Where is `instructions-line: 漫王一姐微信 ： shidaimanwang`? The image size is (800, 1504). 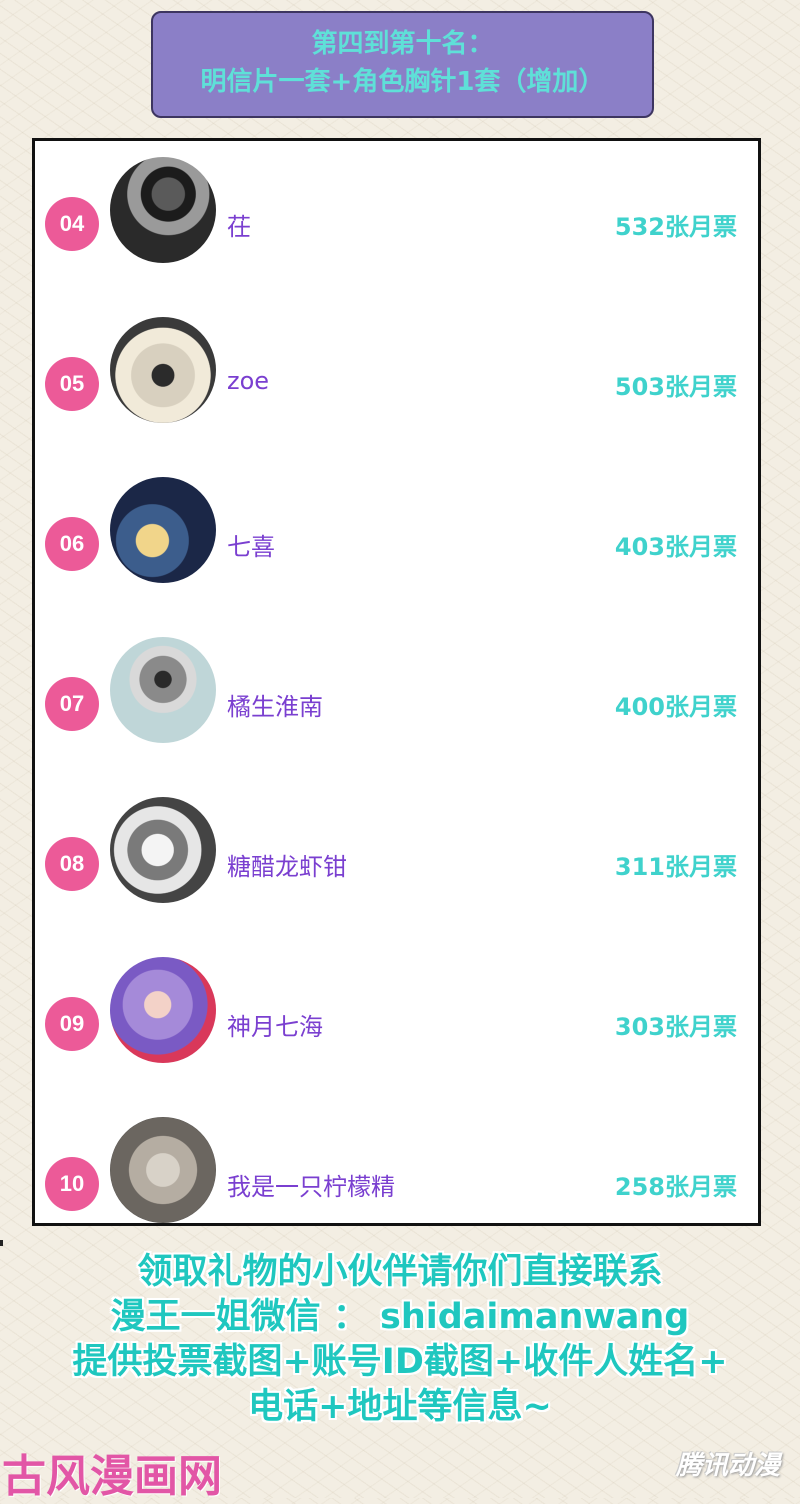
instructions-line: 漫王一姐微信 ： shidaimanwang is located at coordinates (400, 1317).